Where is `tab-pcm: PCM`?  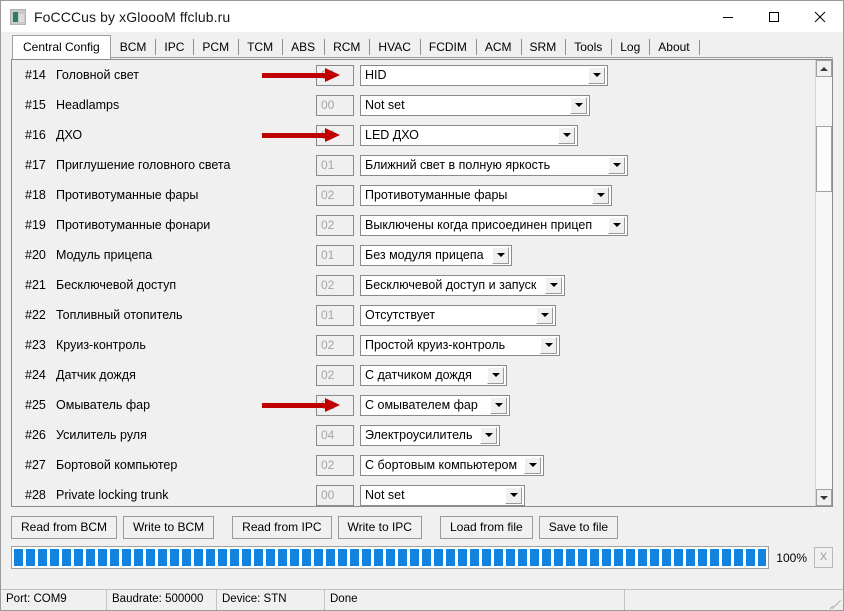 tab-pcm: PCM is located at coordinates (216, 47).